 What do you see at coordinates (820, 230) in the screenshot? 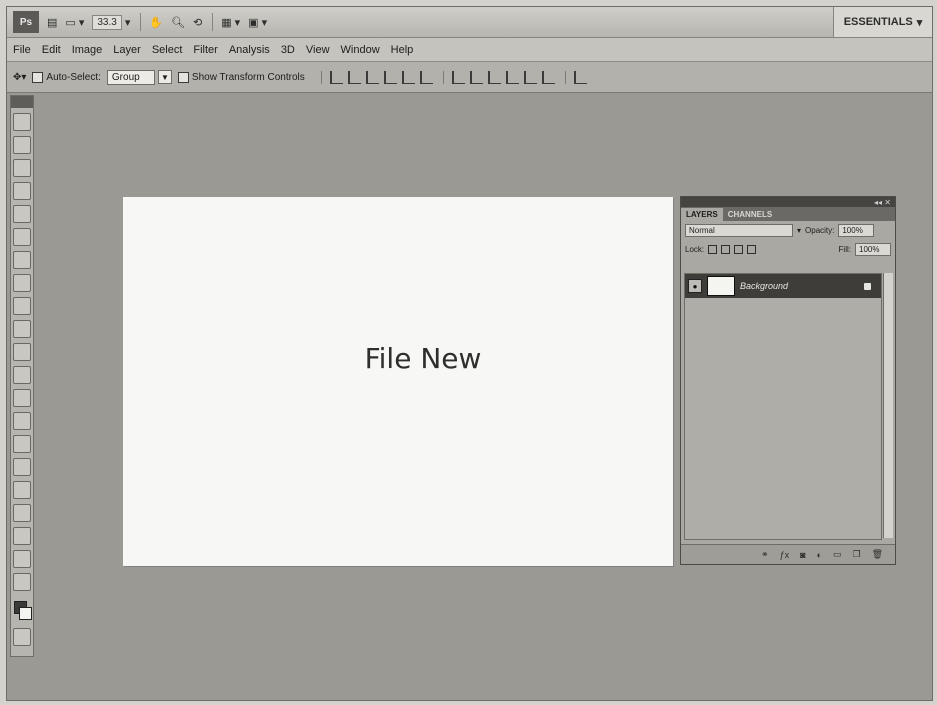
I see `opacity-label: Opacity:` at bounding box center [820, 230].